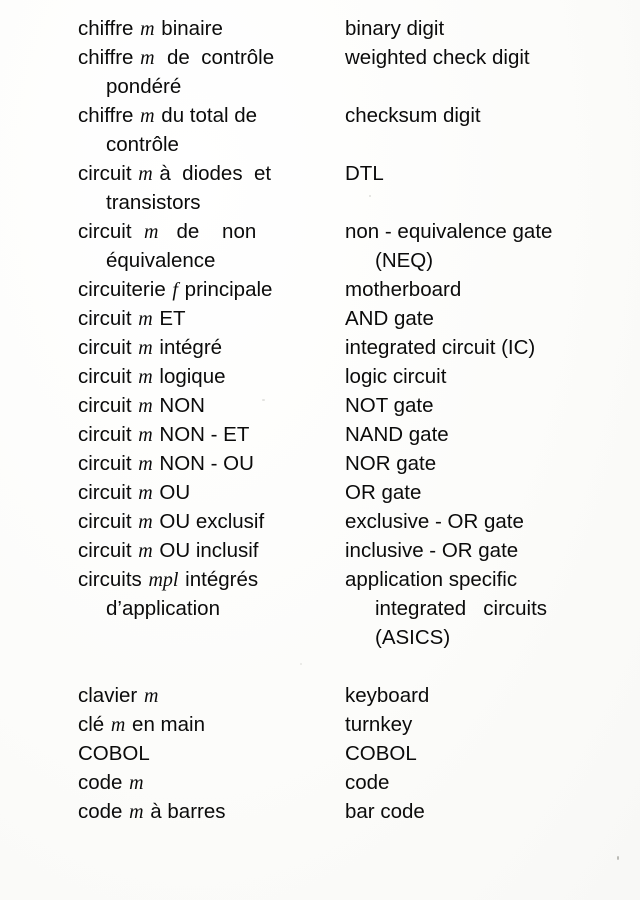  I want to click on term-text-tail: logique, so click(189, 376).